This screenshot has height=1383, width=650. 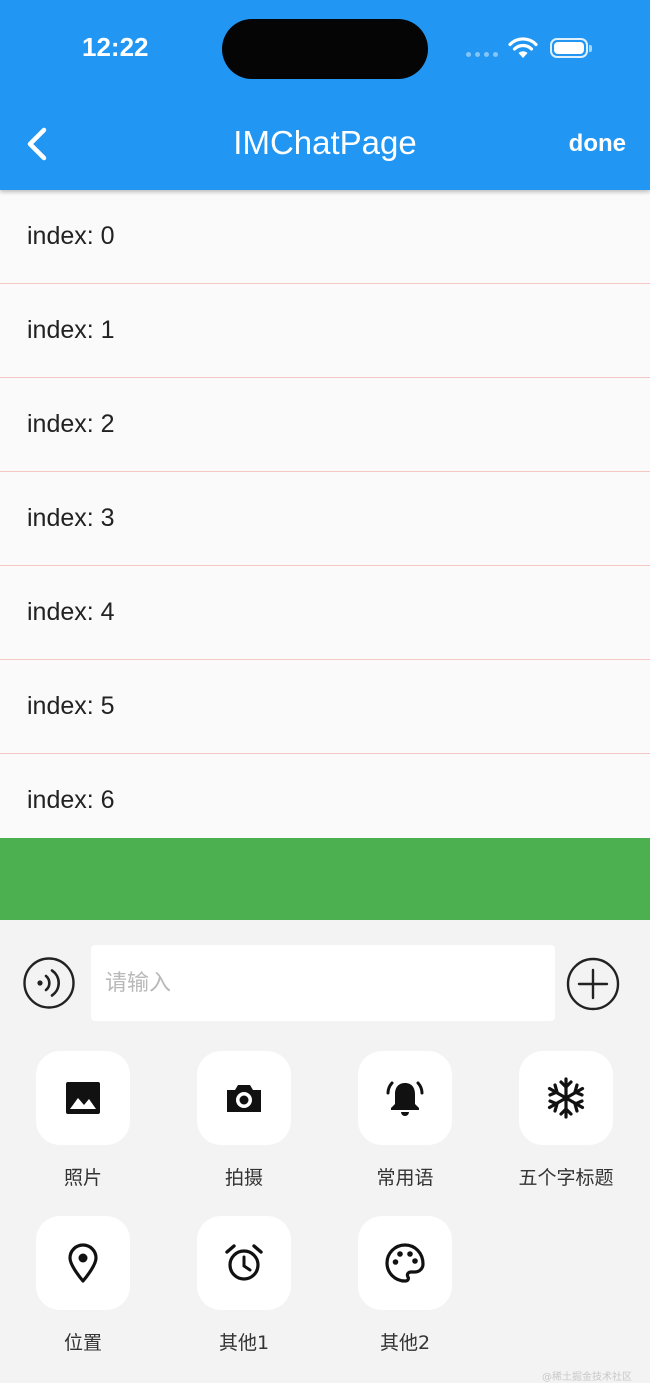 I want to click on tile-camera: 拍摄, so click(x=244, y=1120).